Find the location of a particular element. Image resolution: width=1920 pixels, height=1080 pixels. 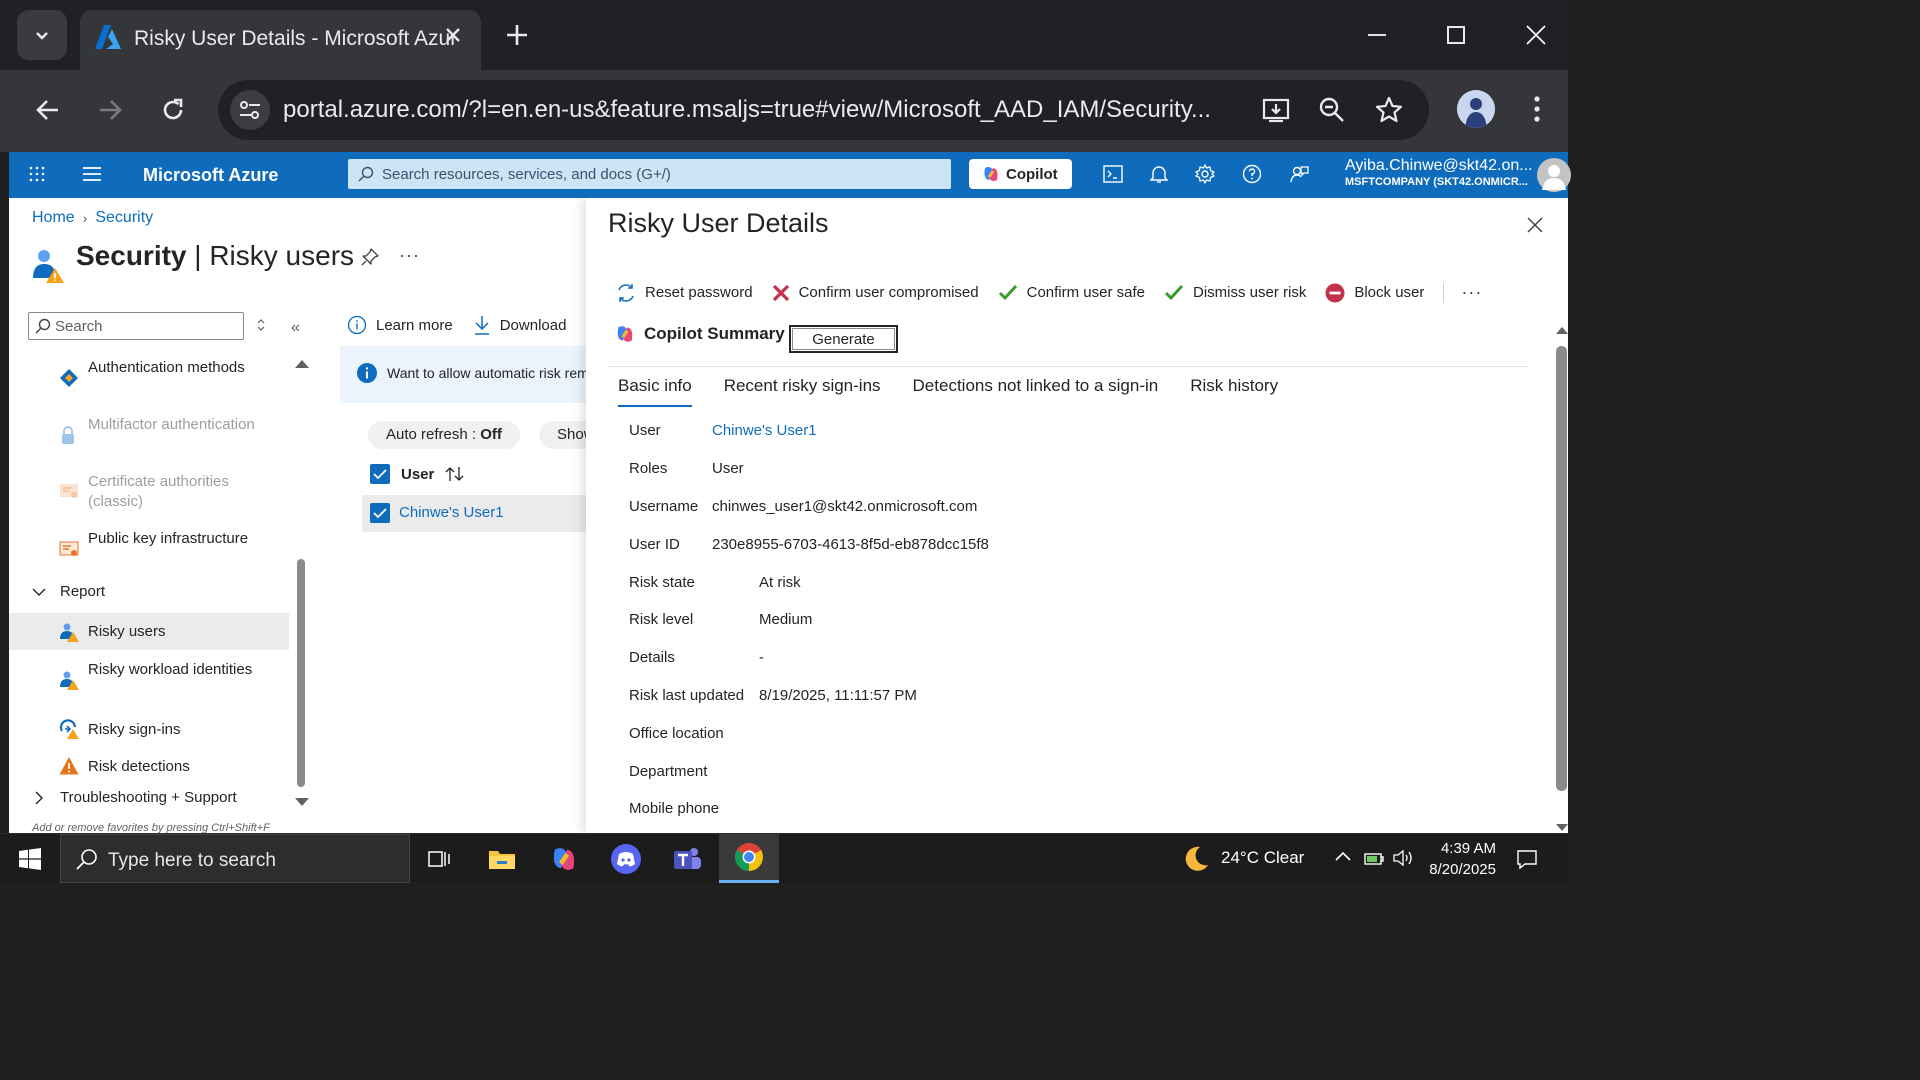

collapse-menu-icon: « is located at coordinates (295, 328).